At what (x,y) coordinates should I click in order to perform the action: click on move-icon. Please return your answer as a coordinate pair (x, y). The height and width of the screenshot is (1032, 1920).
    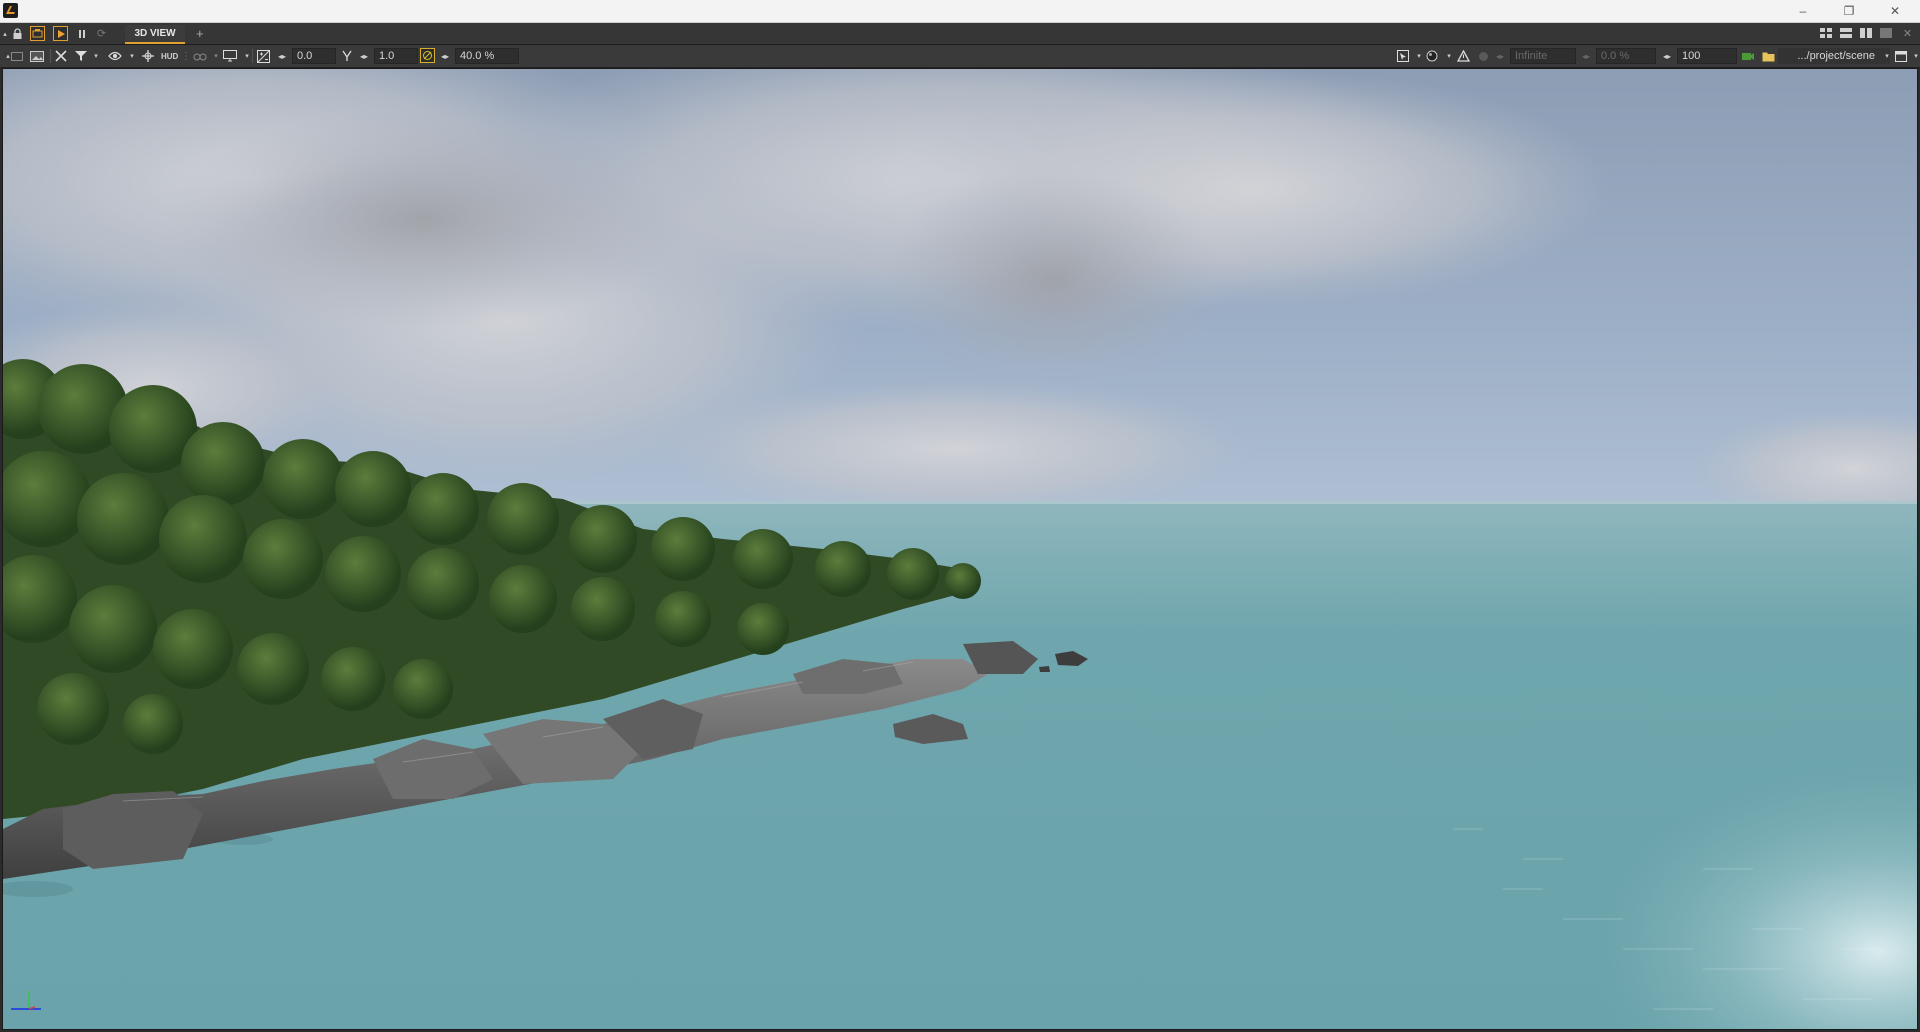
    Looking at the image, I should click on (148, 56).